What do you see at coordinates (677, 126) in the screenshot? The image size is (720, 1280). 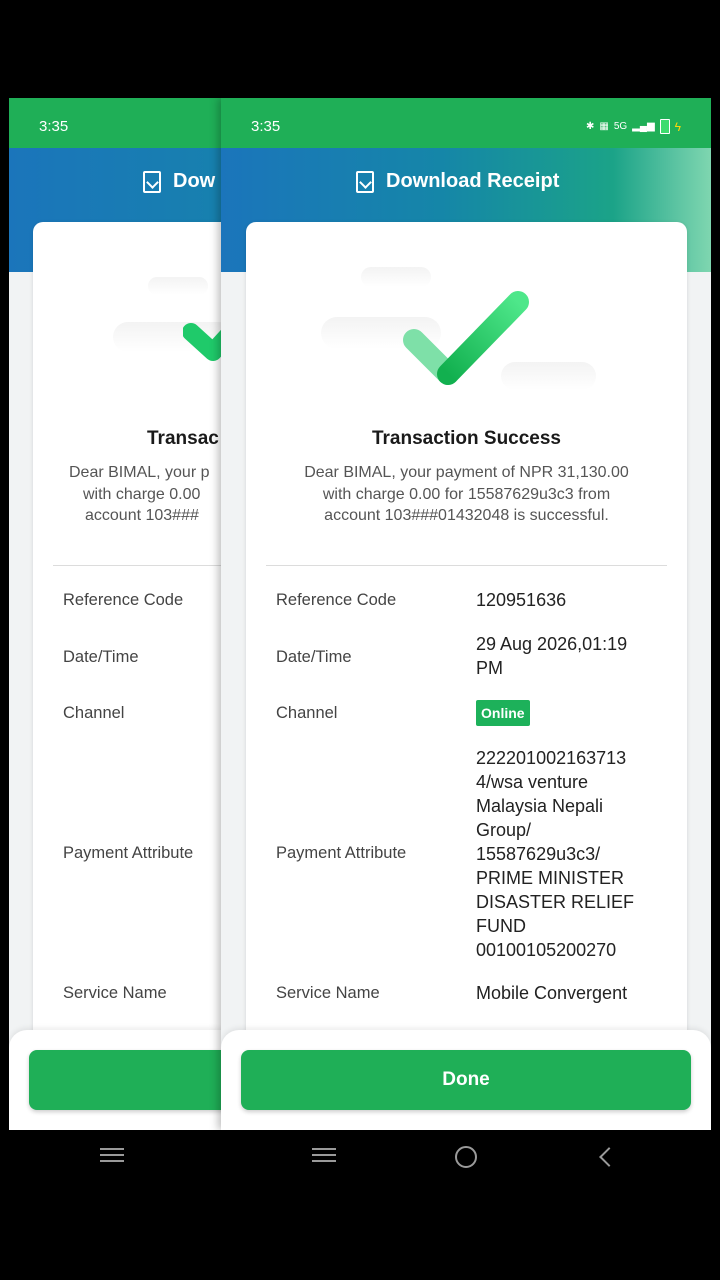 I see `charging-icon: ϟ` at bounding box center [677, 126].